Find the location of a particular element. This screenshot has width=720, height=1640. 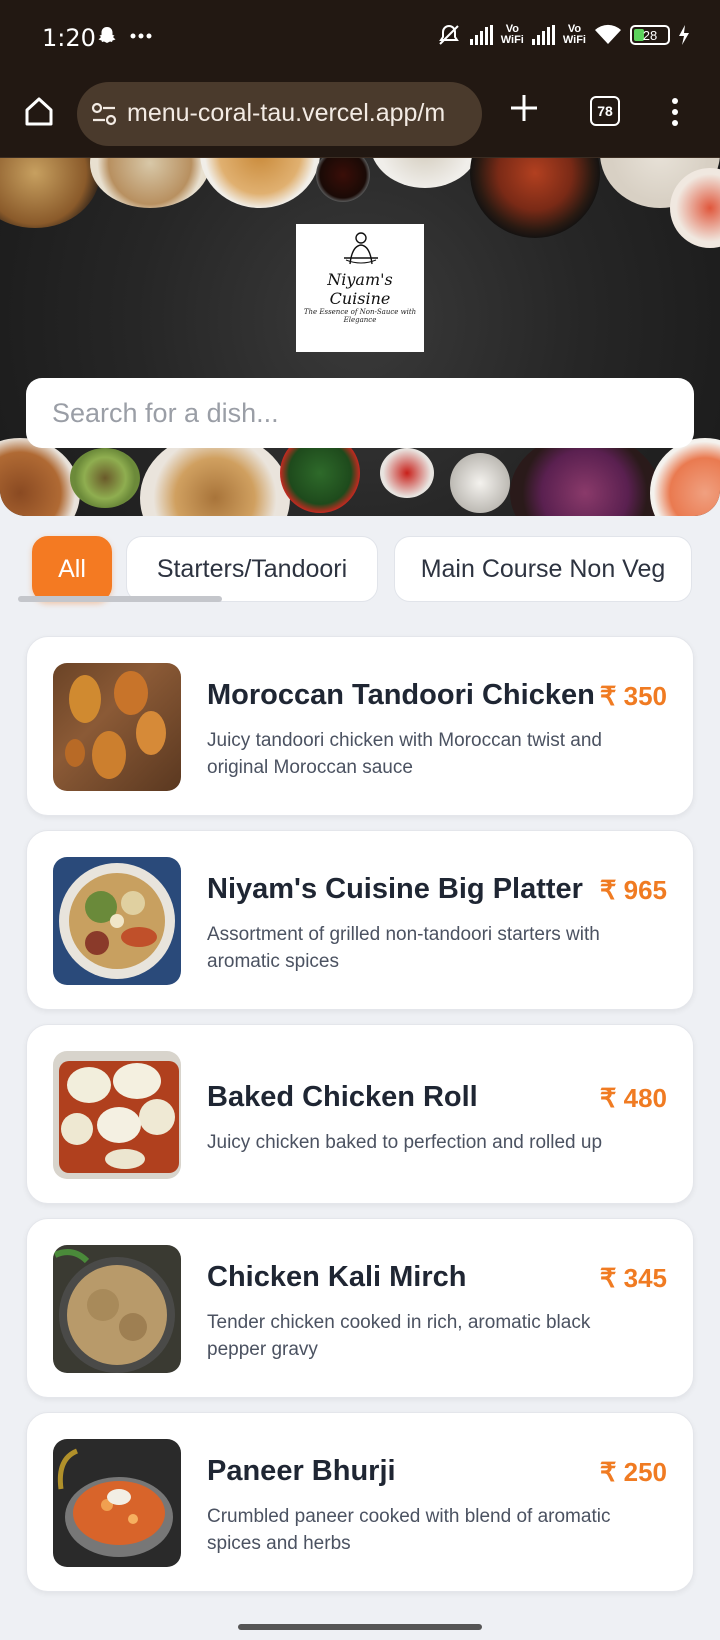

dish-price: ₹ 965 is located at coordinates (633, 890).